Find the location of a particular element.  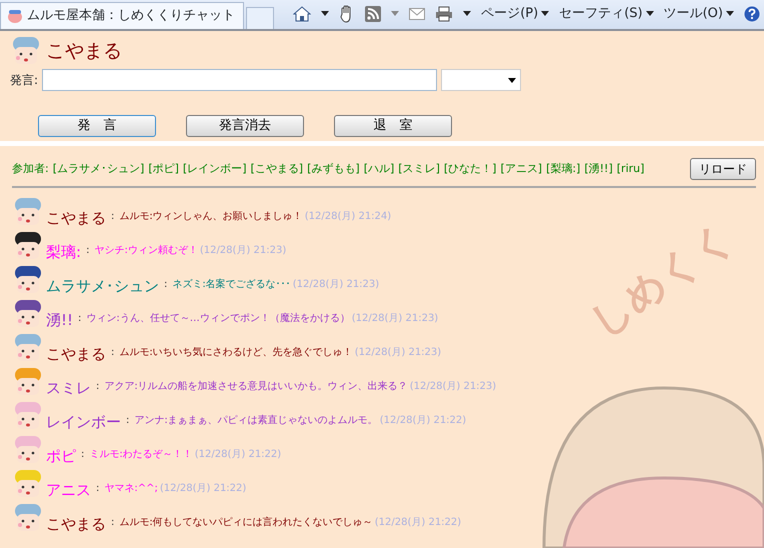

rss-icon is located at coordinates (373, 14).